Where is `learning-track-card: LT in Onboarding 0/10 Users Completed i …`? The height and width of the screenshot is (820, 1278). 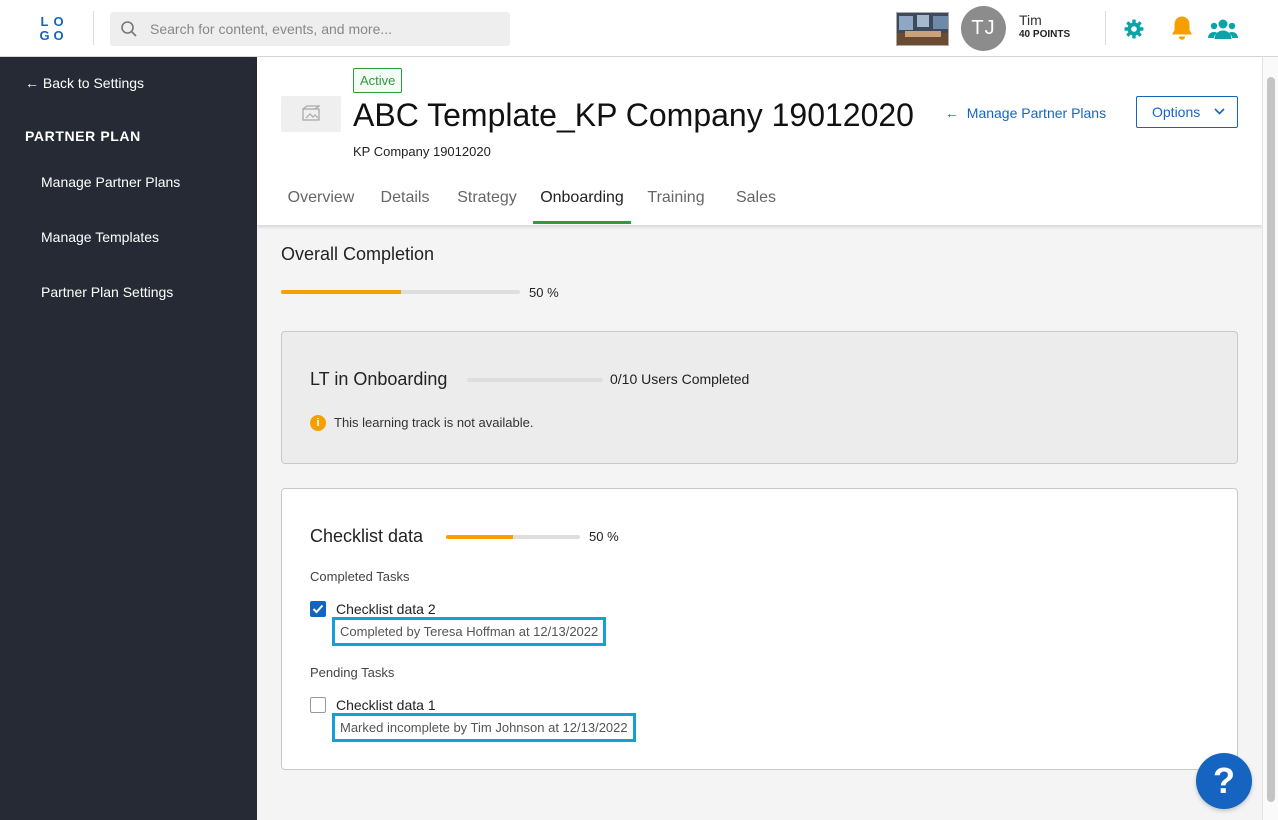
learning-track-card: LT in Onboarding 0/10 Users Completed i … is located at coordinates (759, 397).